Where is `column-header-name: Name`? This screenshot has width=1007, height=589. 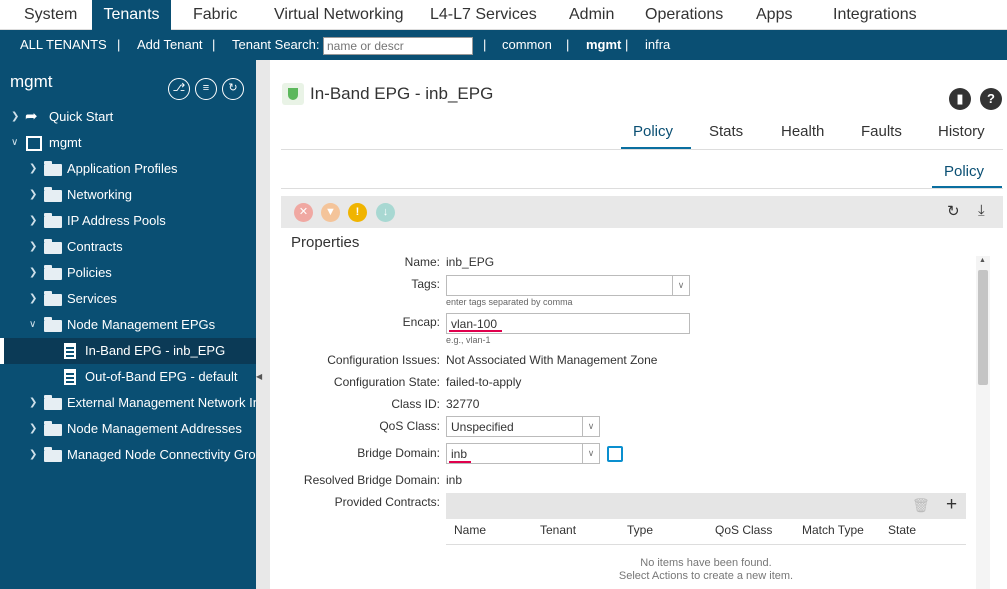
column-header-name: Name is located at coordinates (470, 530).